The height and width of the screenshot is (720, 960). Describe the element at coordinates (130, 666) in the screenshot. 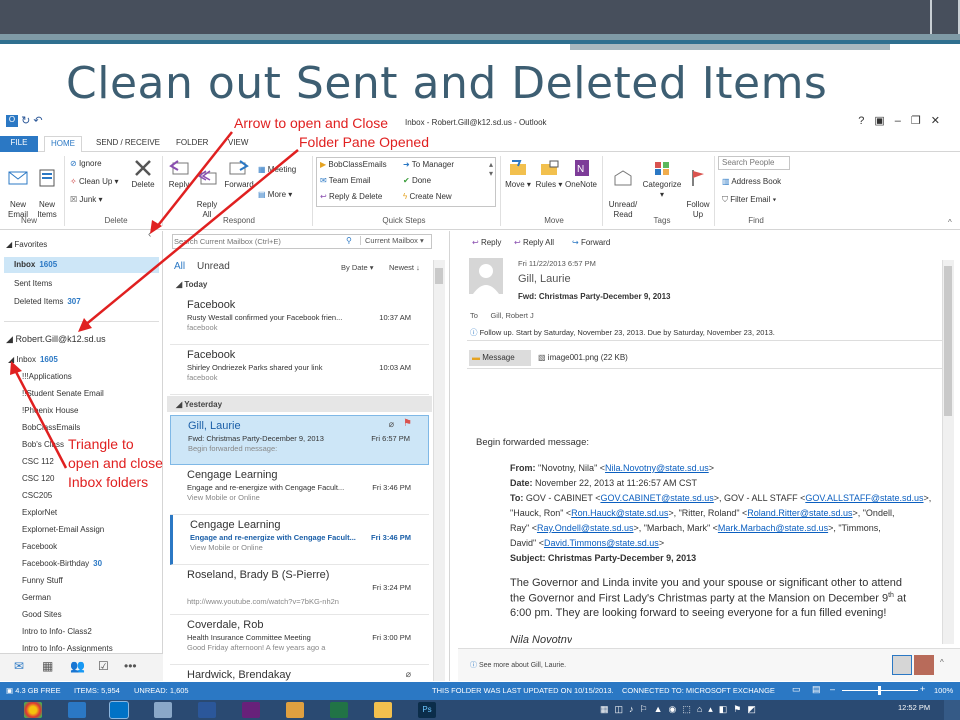

I see `more-apps-icon: •••` at that location.